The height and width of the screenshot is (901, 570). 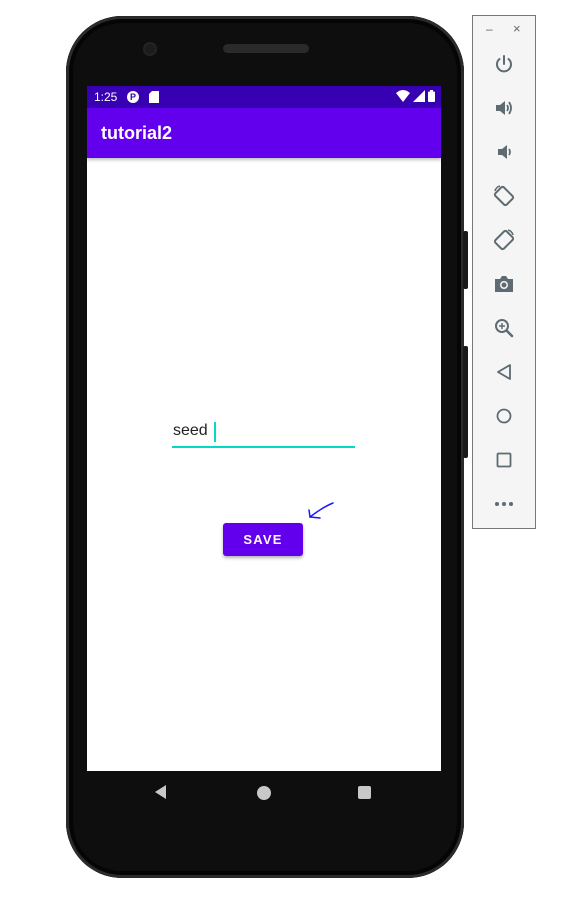 I want to click on zoom-icon, so click(x=504, y=328).